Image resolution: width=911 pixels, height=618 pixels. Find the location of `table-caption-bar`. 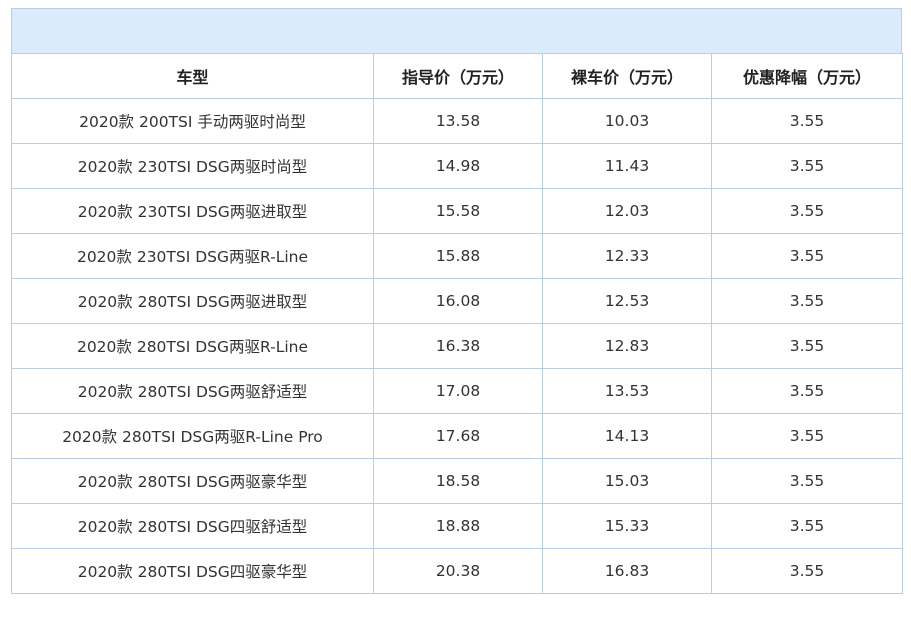

table-caption-bar is located at coordinates (456, 30).